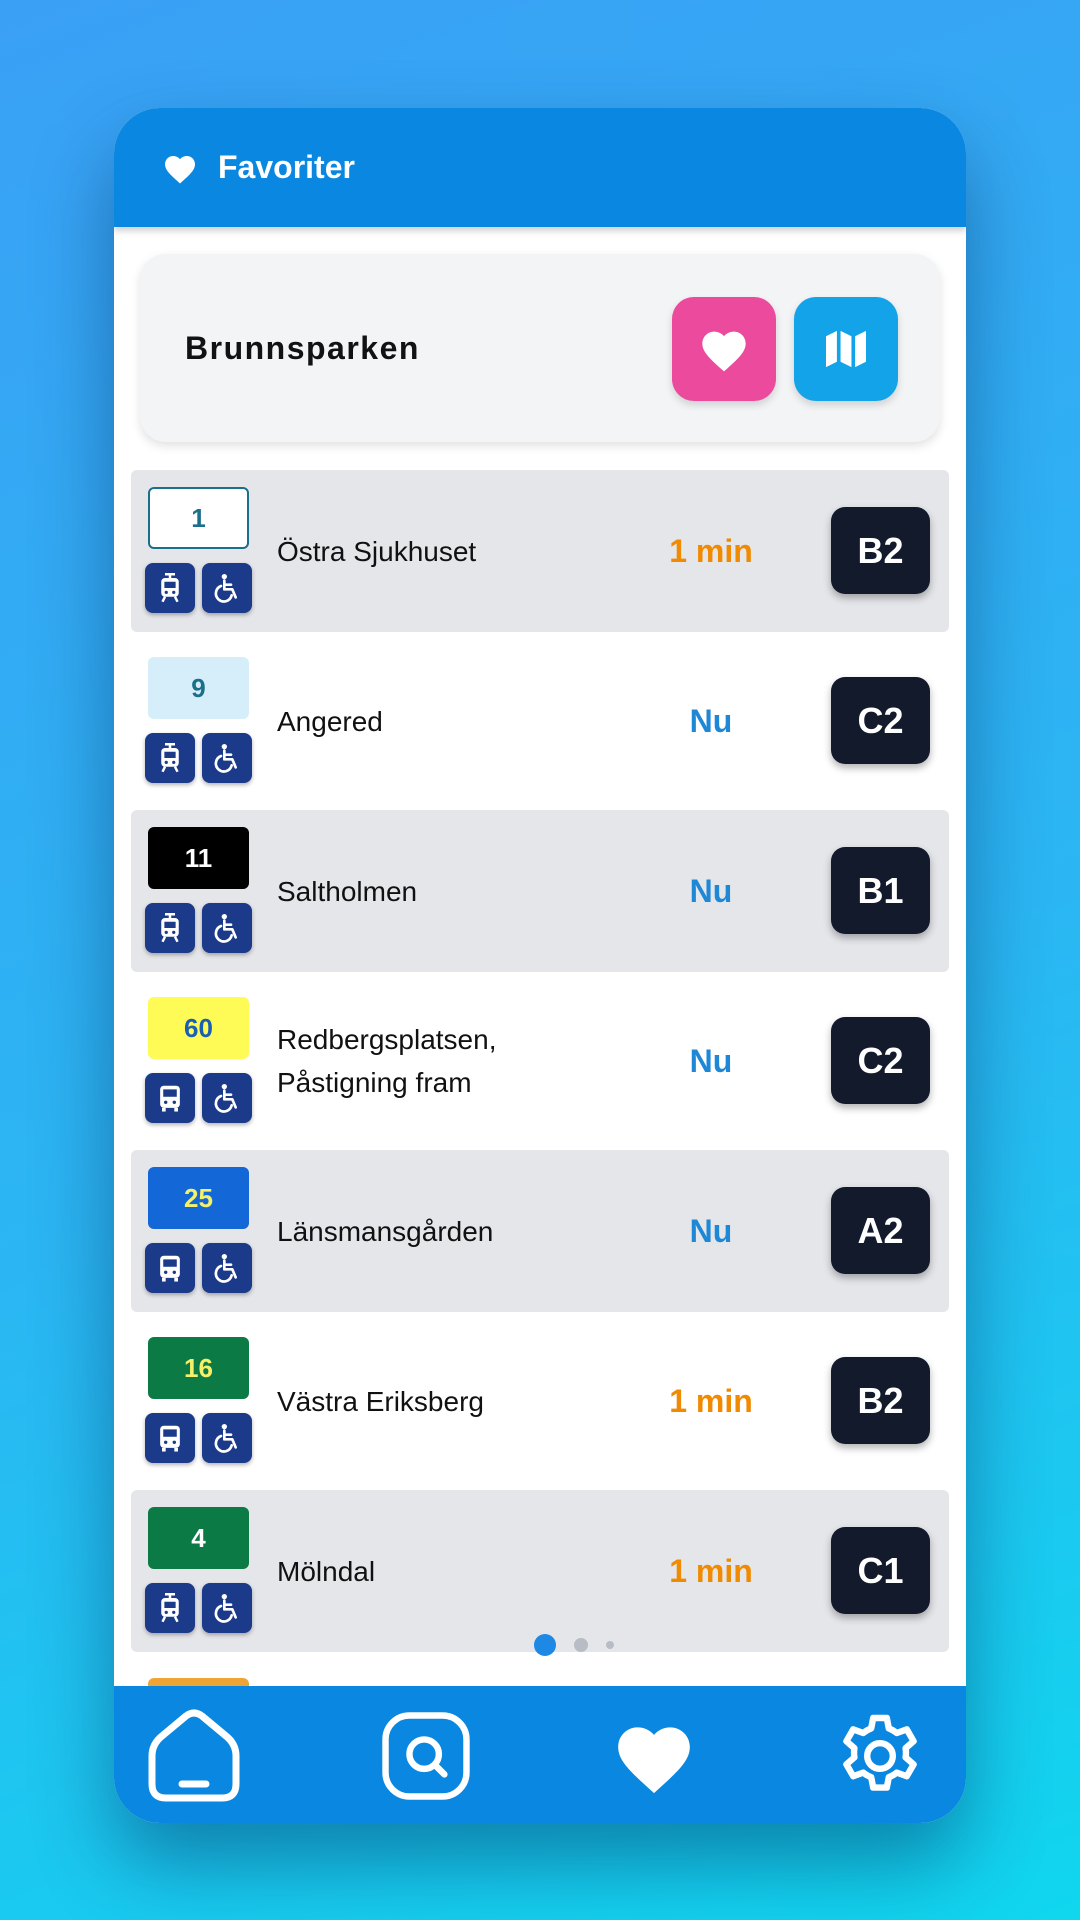 This screenshot has height=1920, width=1080. Describe the element at coordinates (880, 1230) in the screenshot. I see `platform-badge: A2` at that location.